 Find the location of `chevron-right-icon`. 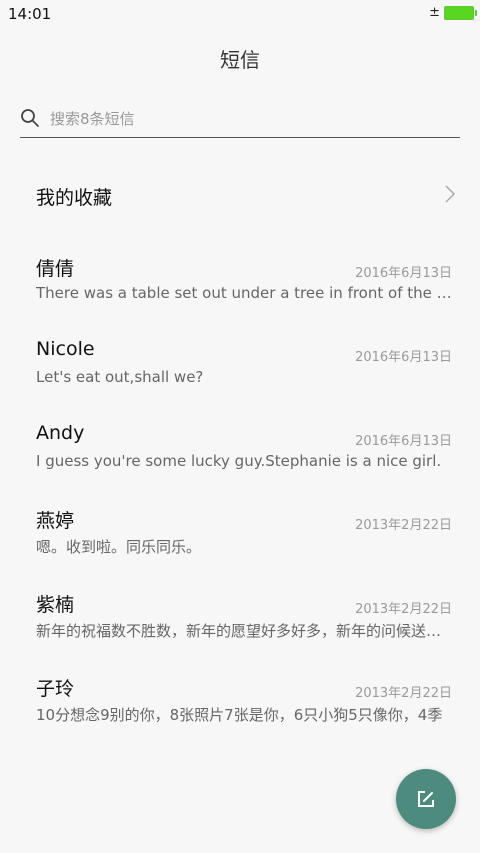

chevron-right-icon is located at coordinates (450, 194).